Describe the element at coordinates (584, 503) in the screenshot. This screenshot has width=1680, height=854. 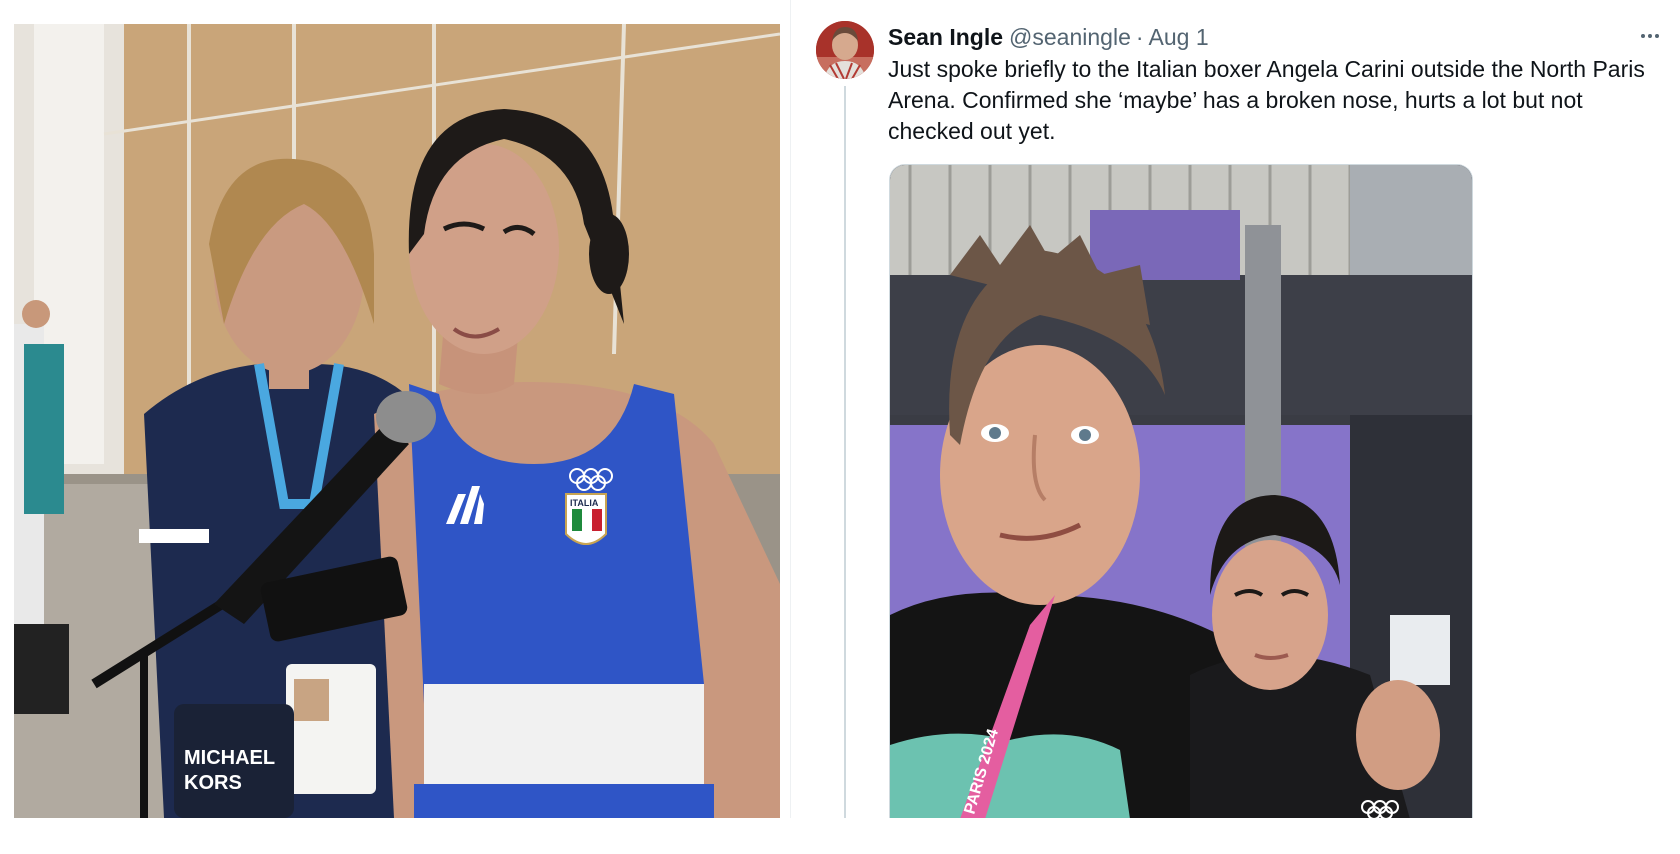
I see `kit-text: ITALIA` at that location.